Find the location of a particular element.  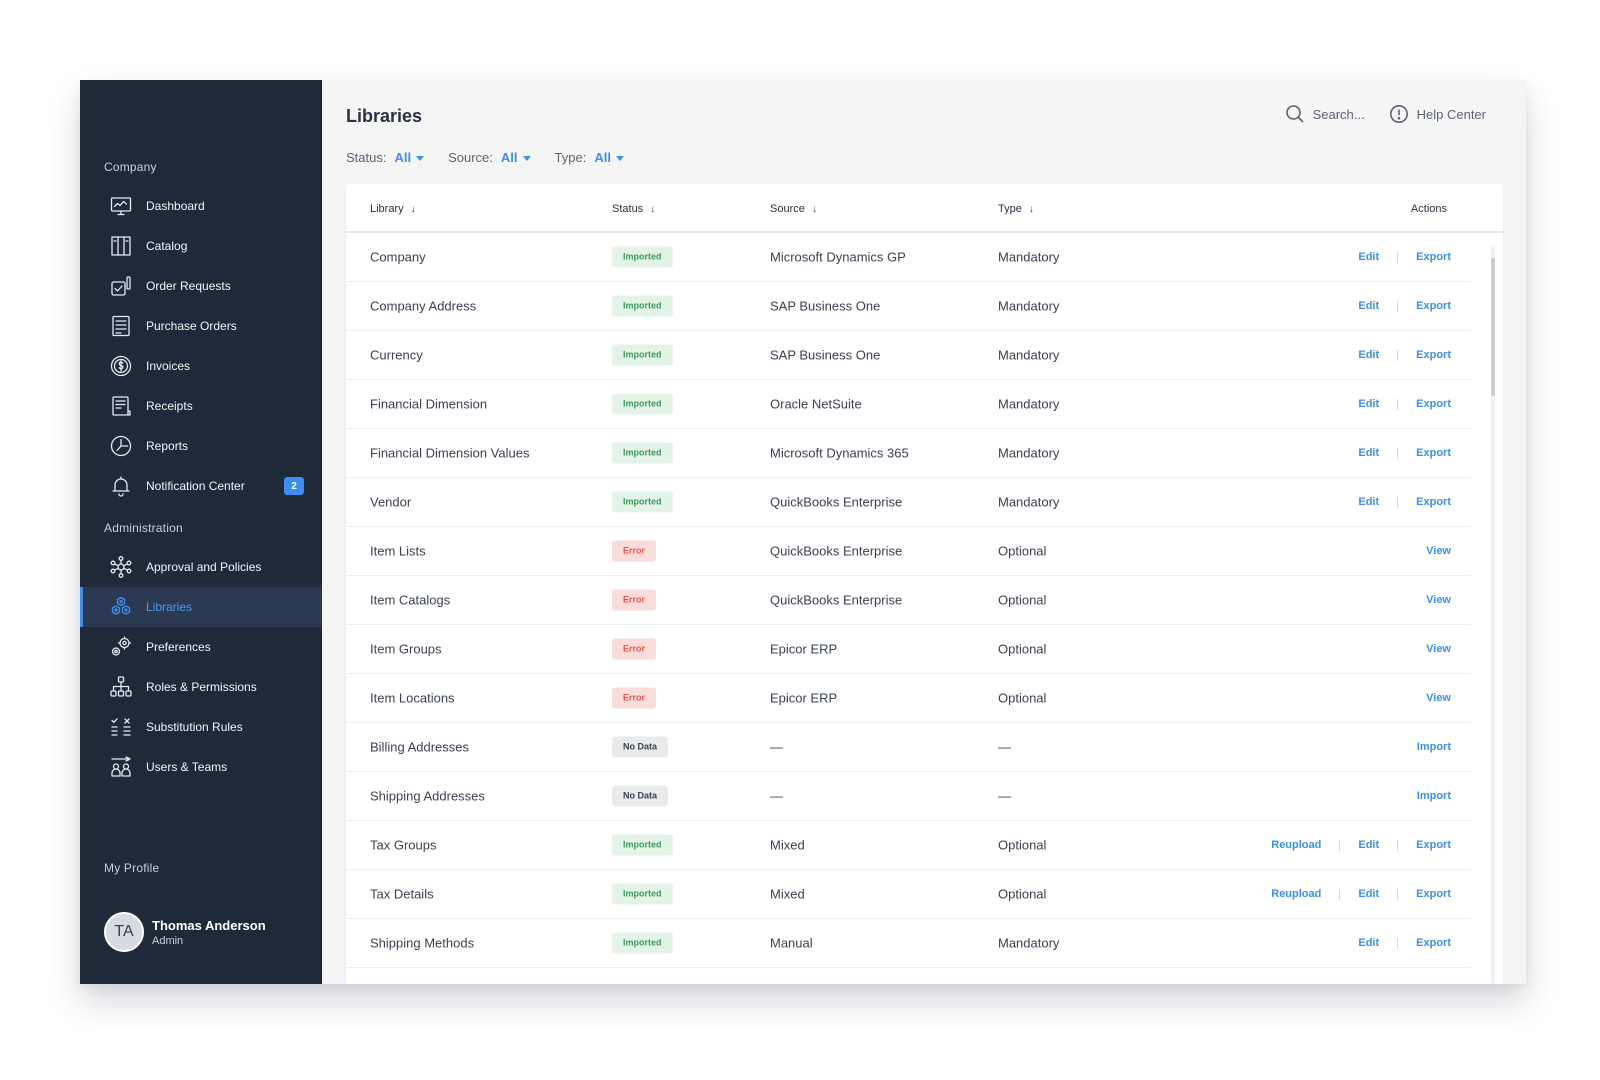

sidebar-item-label: Roles & Permissions is located at coordinates (201, 687).